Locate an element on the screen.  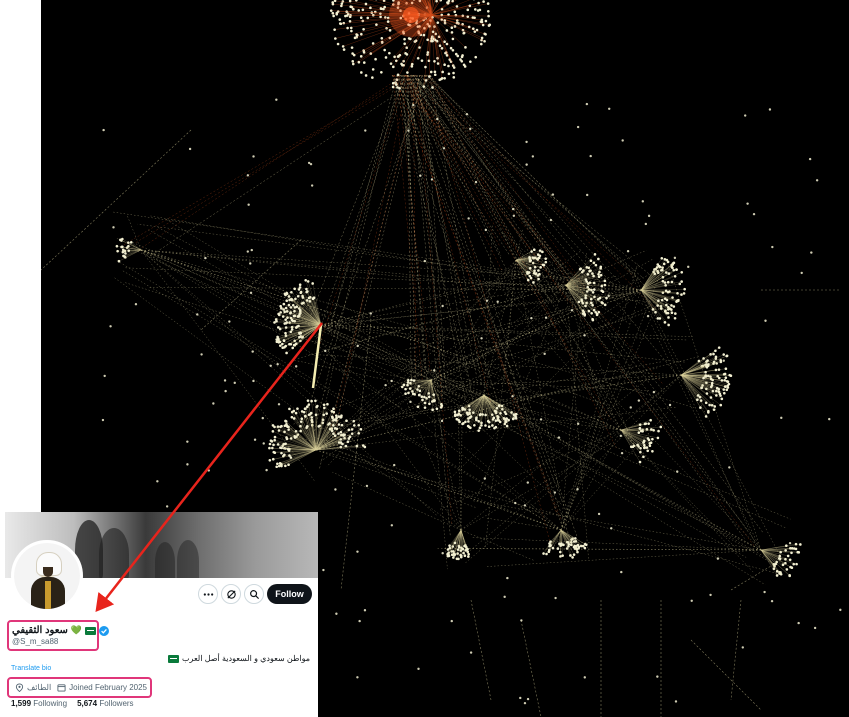
location-item: الطائف is located at coordinates (33, 687).